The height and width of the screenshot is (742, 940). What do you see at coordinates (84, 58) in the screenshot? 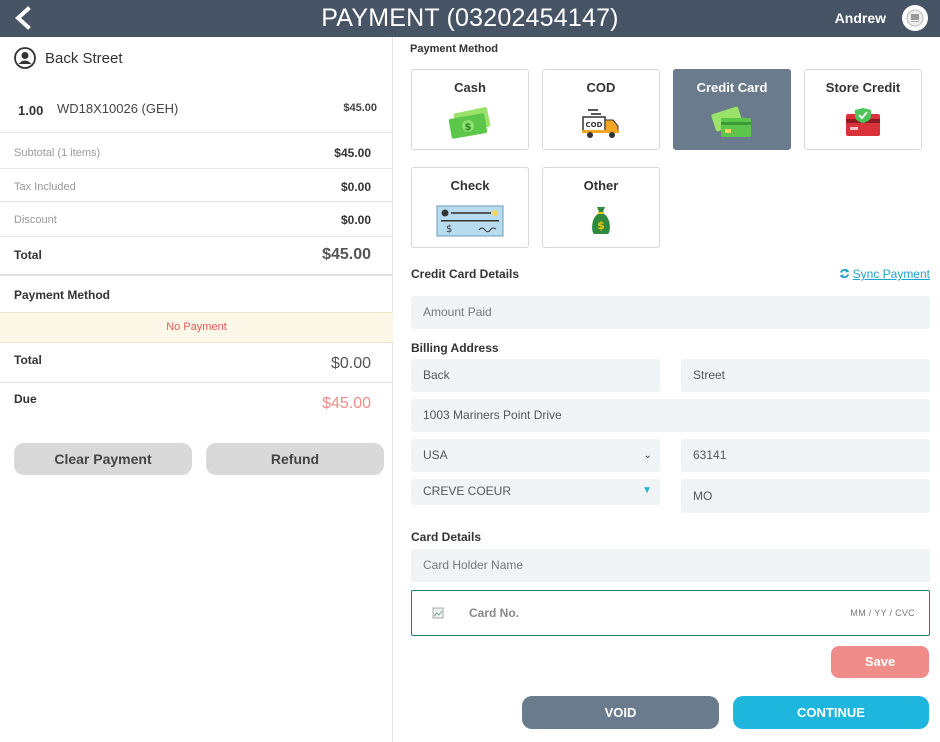
I see `customer-name: Back Street` at bounding box center [84, 58].